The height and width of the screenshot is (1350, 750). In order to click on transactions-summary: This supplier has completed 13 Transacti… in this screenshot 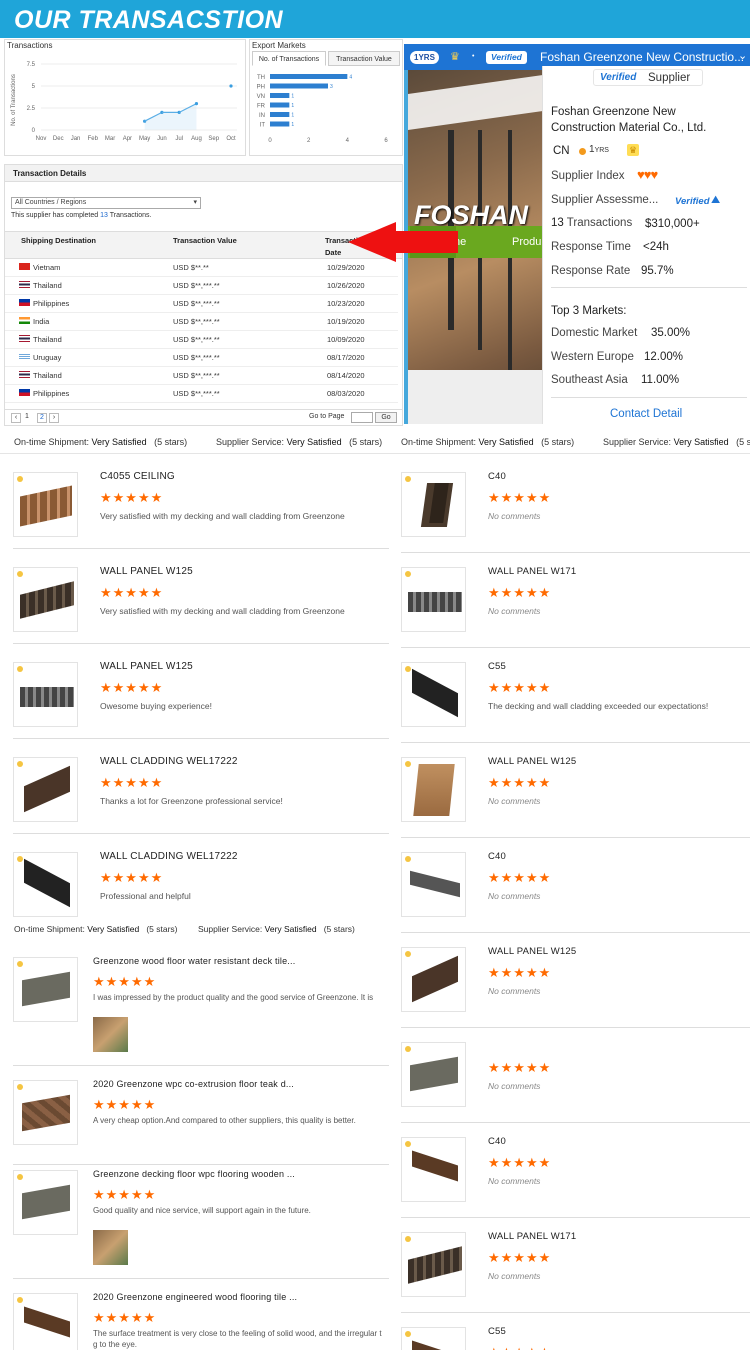, I will do `click(81, 215)`.